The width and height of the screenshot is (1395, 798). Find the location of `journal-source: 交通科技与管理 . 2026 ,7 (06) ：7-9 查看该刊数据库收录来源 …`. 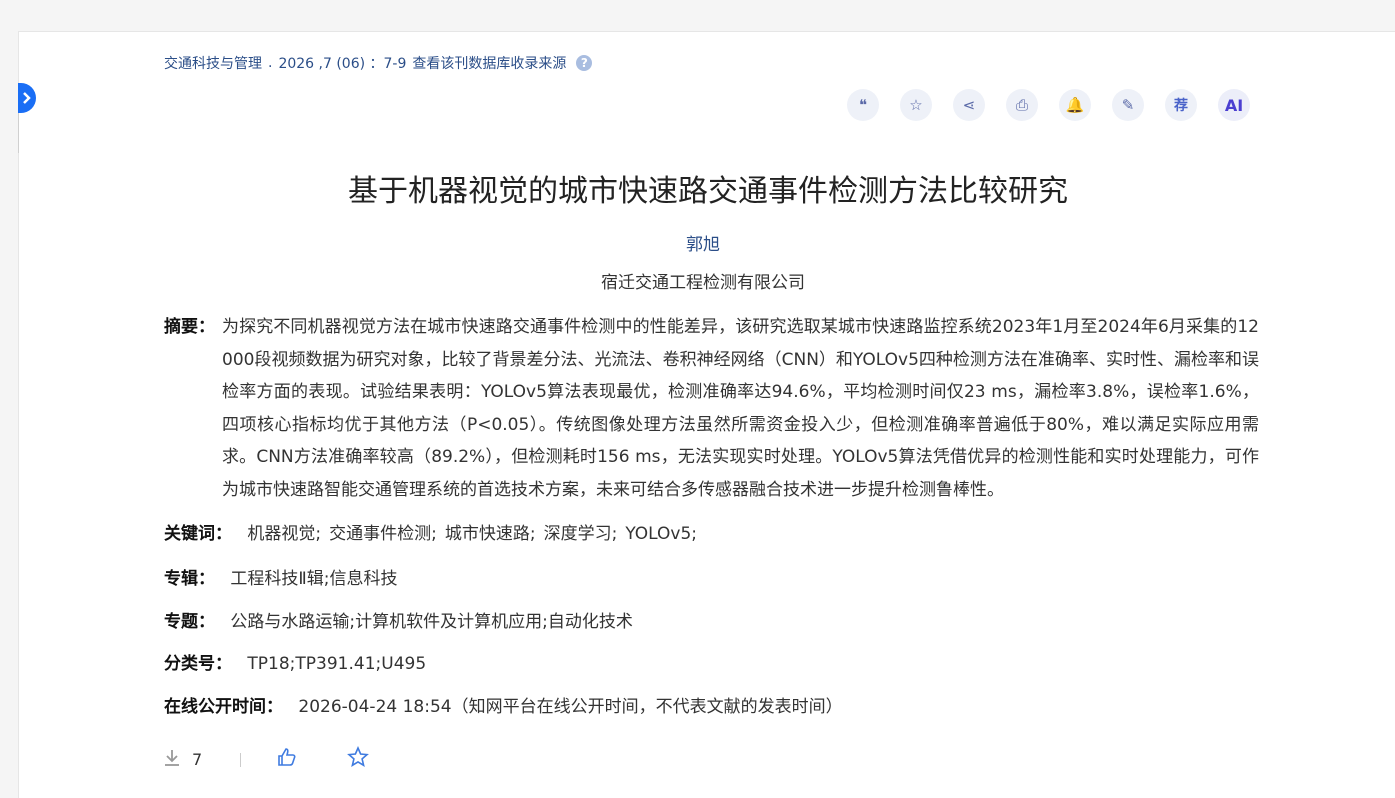

journal-source: 交通科技与管理 . 2026 ,7 (06) ：7-9 查看该刊数据库收录来源 … is located at coordinates (378, 63).